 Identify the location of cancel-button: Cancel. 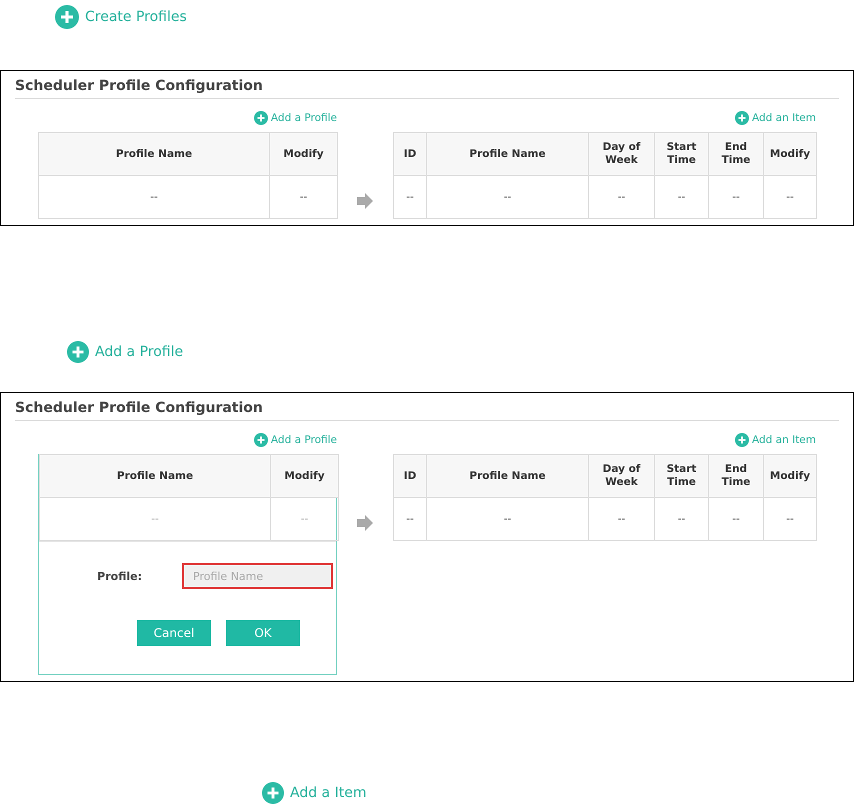
(174, 633).